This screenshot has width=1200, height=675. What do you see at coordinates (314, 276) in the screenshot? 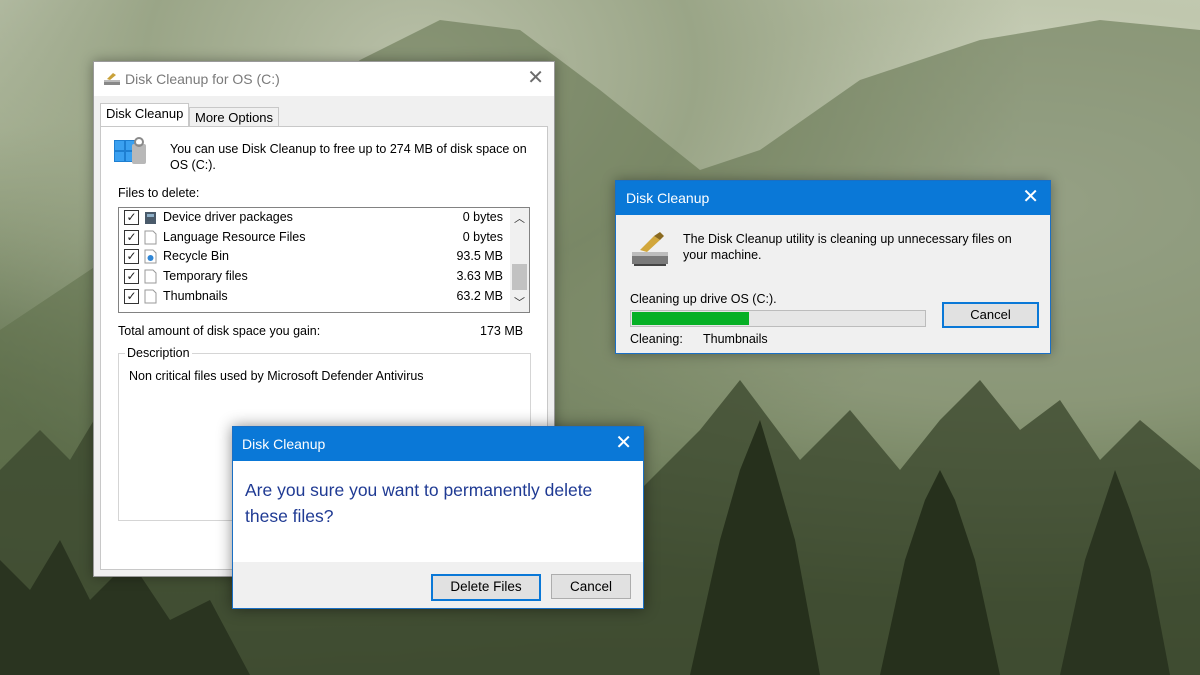
I see `list-item: ✓ Temporary files 3.63 MB` at bounding box center [314, 276].